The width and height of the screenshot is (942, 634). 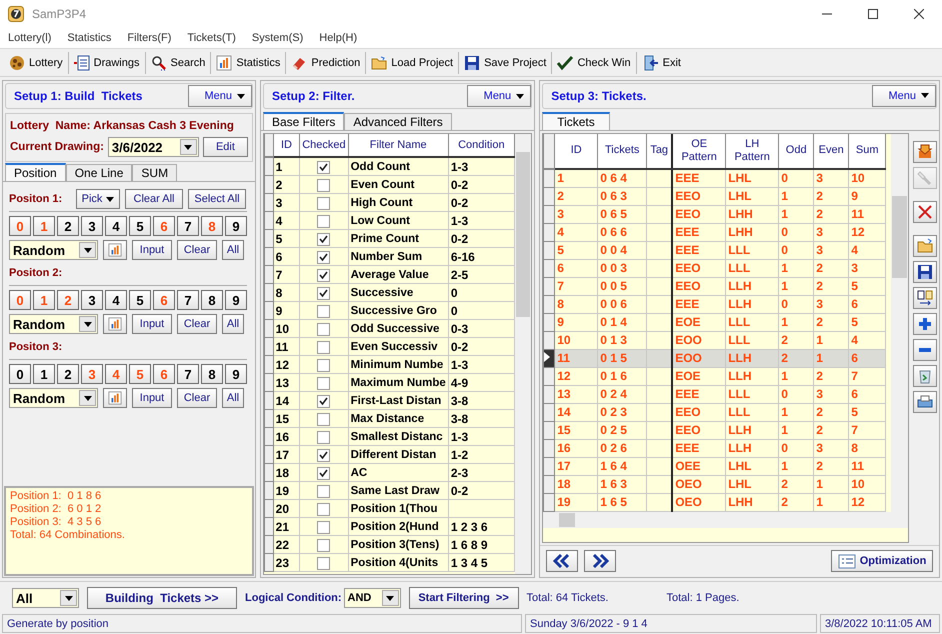 I want to click on column-header: Odd, so click(x=796, y=151).